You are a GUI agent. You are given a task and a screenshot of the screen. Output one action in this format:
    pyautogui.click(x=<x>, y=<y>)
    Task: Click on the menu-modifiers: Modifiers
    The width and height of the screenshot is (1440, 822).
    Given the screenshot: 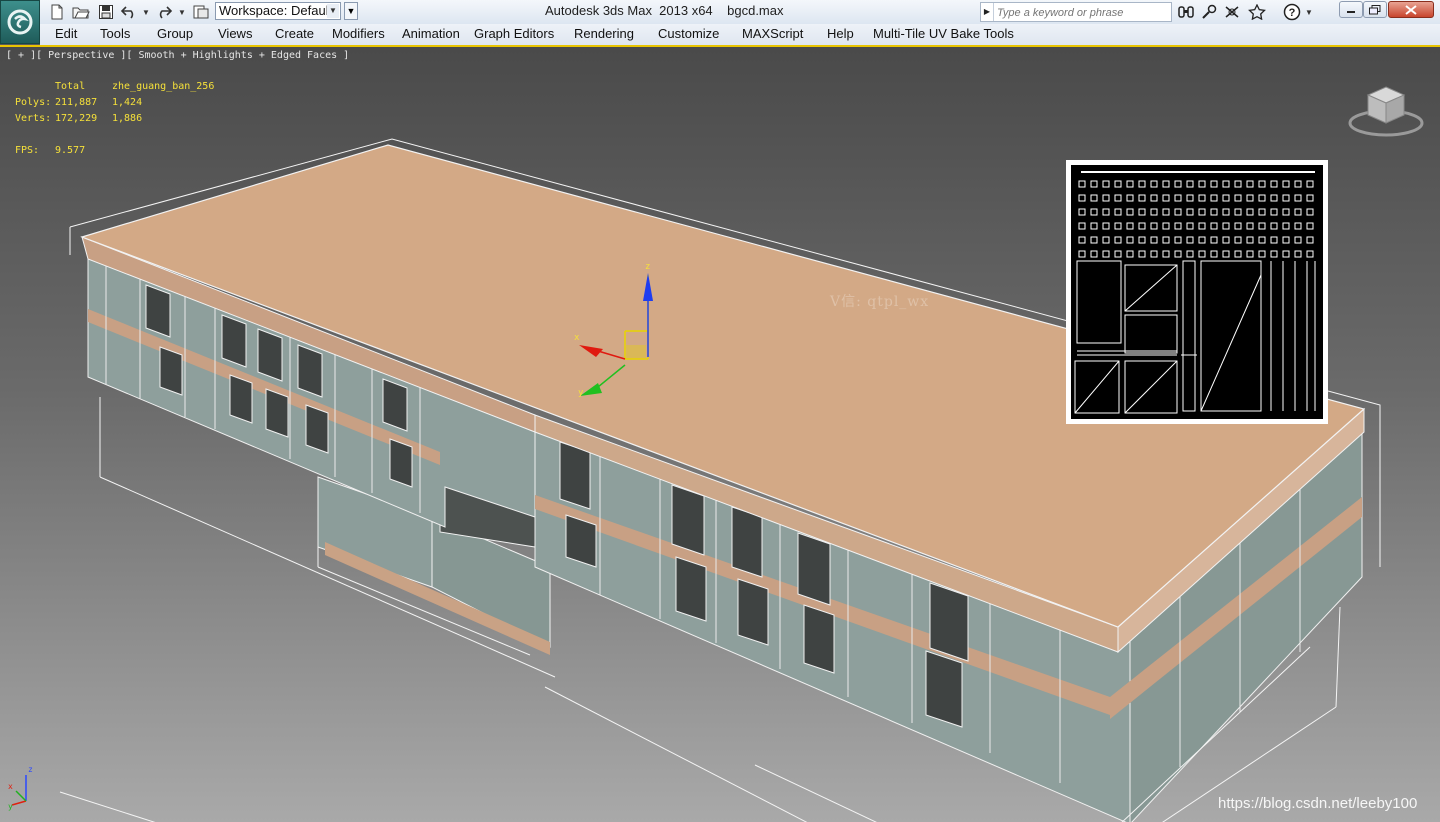 What is the action you would take?
    pyautogui.click(x=358, y=33)
    